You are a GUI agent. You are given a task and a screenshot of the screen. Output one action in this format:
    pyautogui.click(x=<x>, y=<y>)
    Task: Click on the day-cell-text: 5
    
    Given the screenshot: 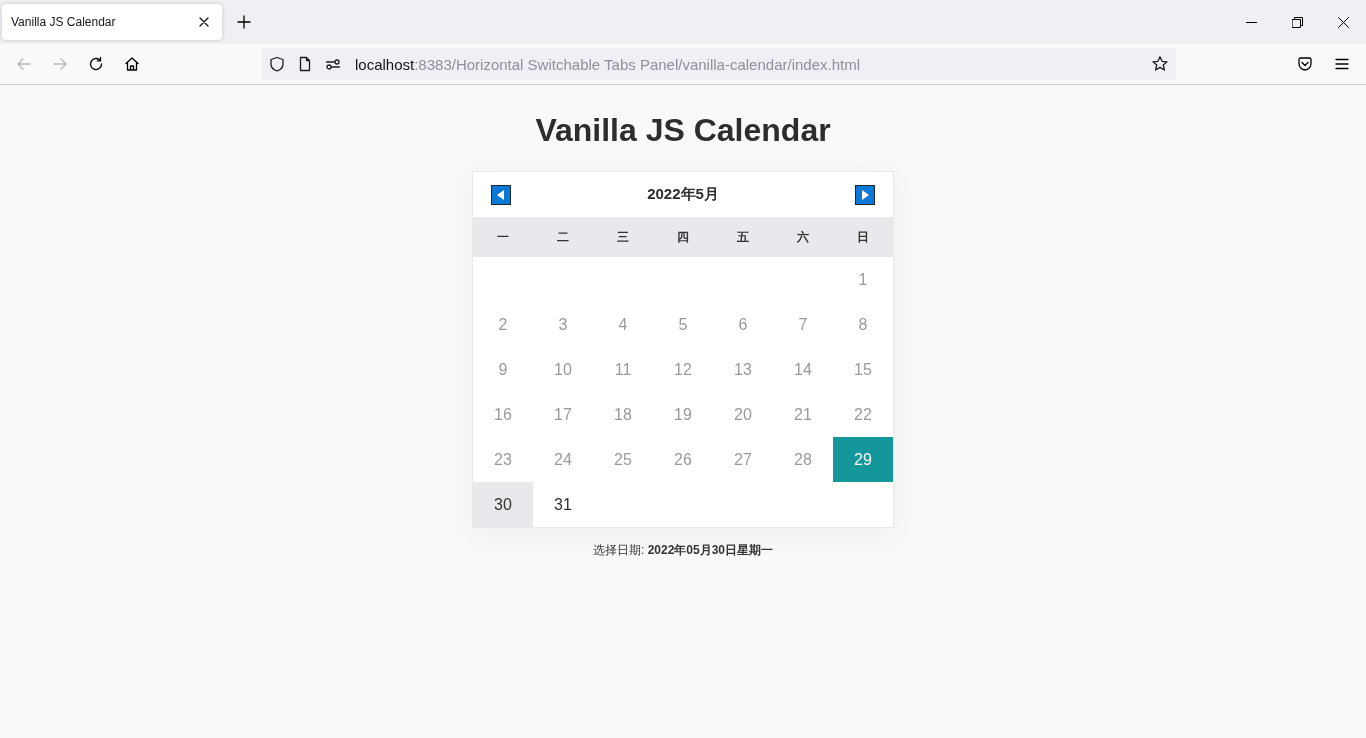 What is the action you would take?
    pyautogui.click(x=683, y=324)
    